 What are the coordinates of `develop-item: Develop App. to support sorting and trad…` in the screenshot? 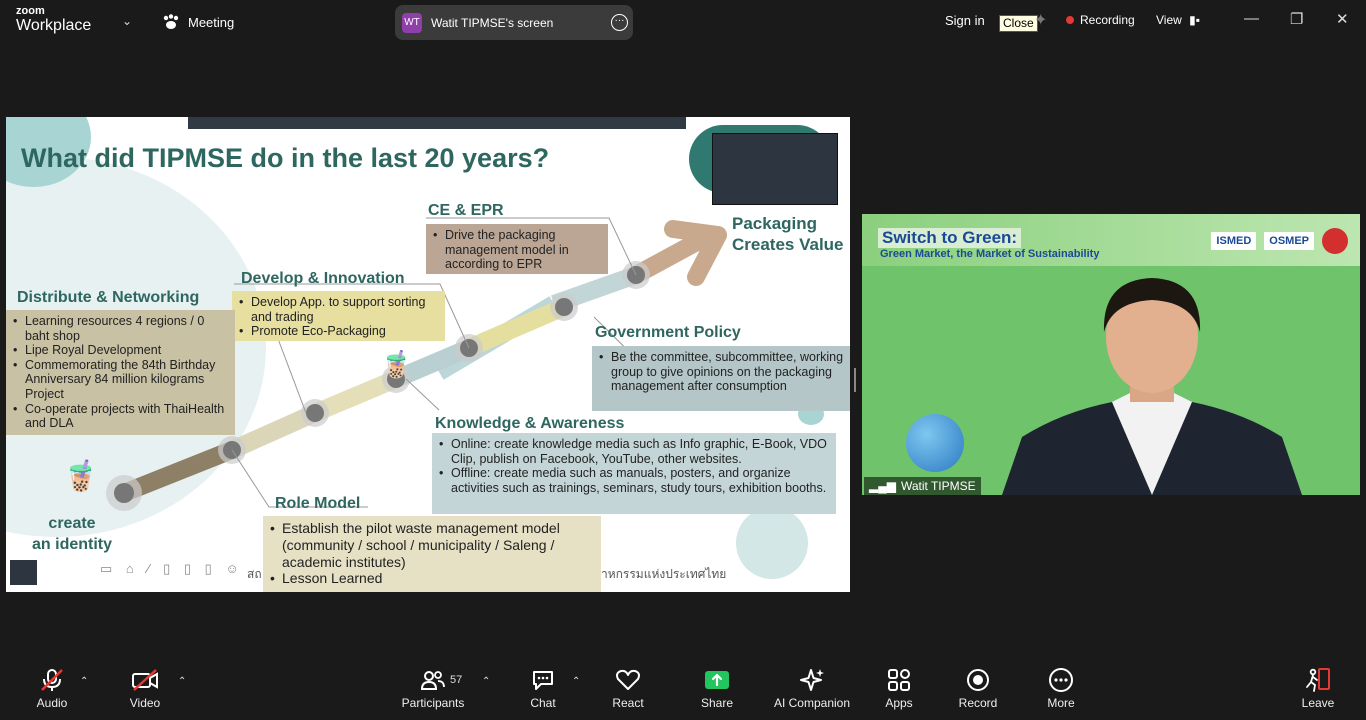 It's located at (338, 309).